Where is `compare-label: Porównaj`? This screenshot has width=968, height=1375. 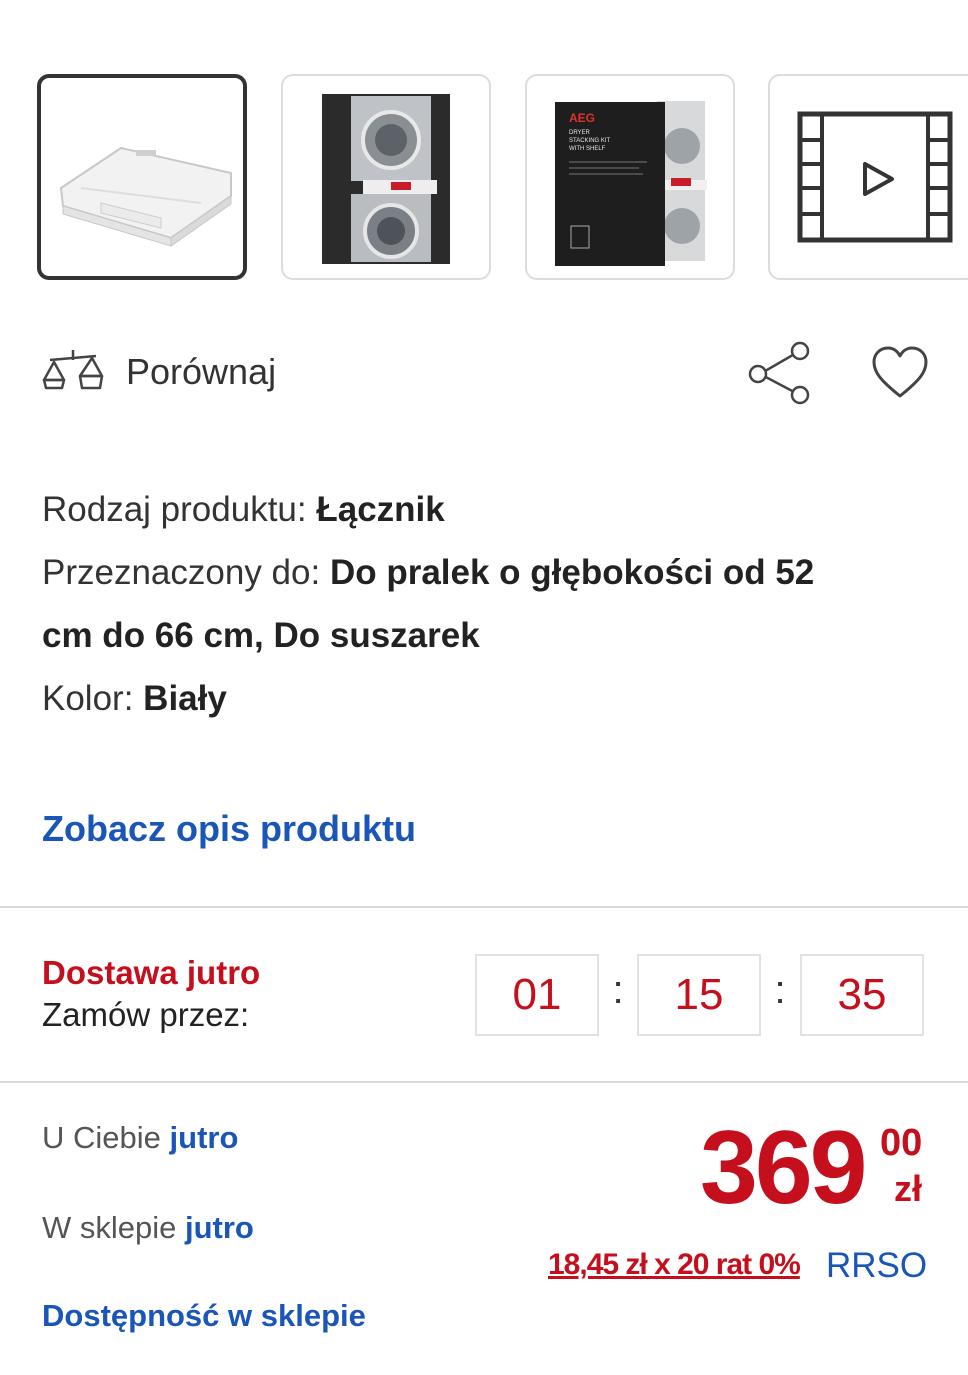
compare-label: Porównaj is located at coordinates (201, 371).